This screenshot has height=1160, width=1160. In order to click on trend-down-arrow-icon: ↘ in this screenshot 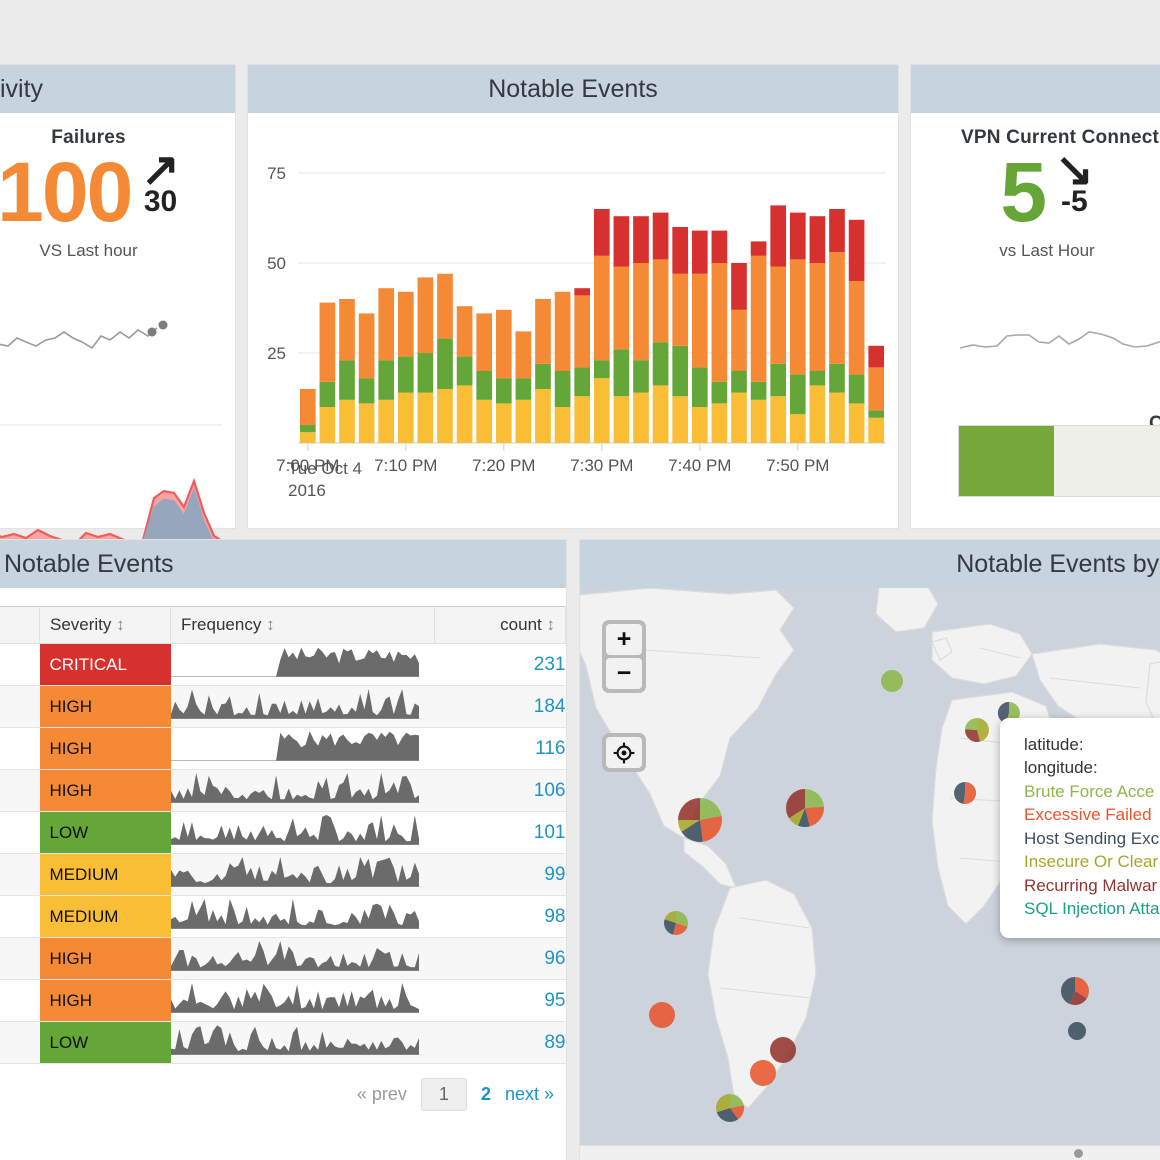, I will do `click(1074, 169)`.